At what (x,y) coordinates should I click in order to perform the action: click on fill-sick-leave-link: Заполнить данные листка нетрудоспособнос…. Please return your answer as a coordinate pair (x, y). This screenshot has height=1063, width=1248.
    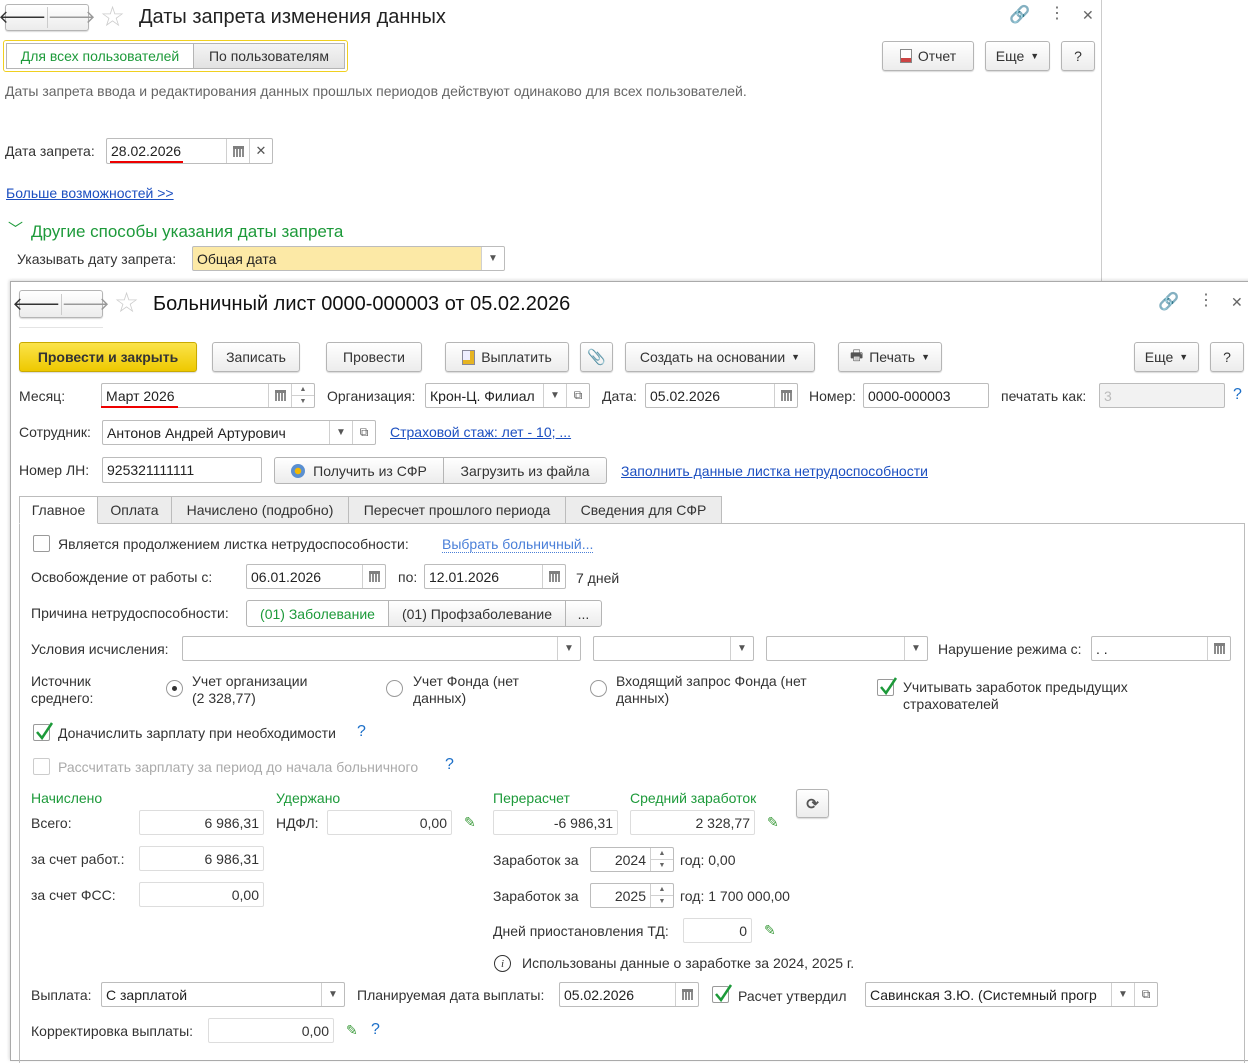
    Looking at the image, I should click on (774, 471).